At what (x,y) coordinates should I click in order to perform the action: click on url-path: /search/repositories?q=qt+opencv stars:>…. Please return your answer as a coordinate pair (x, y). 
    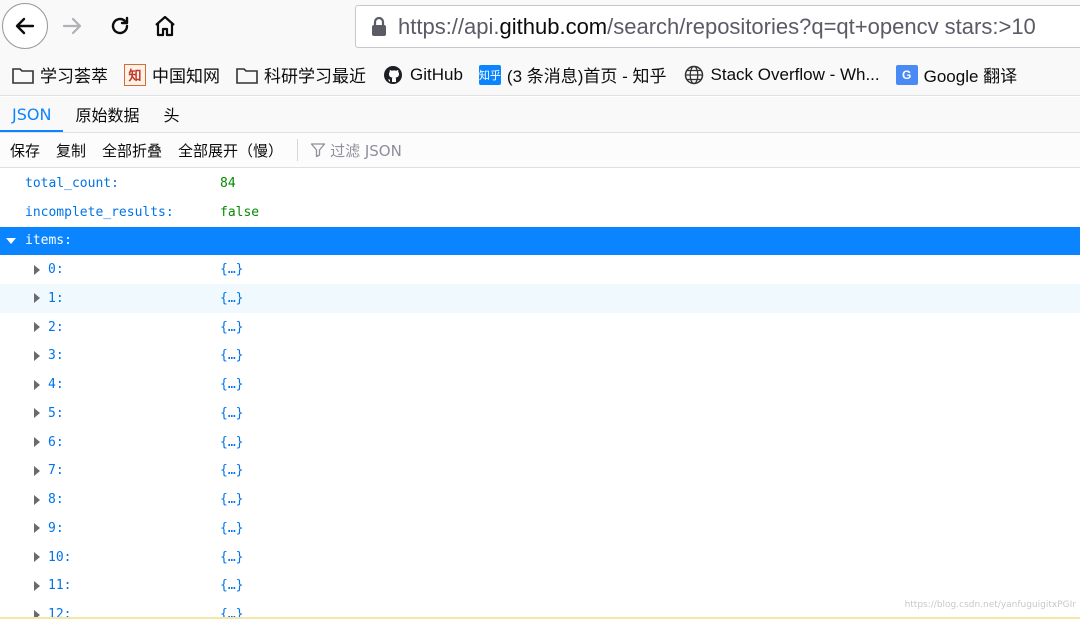
    Looking at the image, I should click on (821, 26).